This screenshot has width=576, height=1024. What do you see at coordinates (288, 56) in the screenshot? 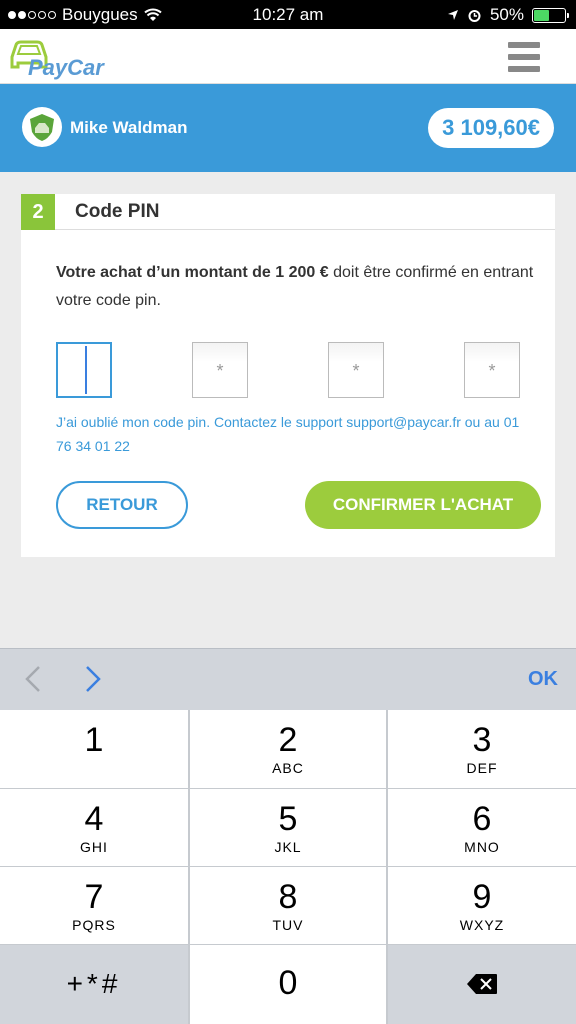
I see `app-header: PayCar` at bounding box center [288, 56].